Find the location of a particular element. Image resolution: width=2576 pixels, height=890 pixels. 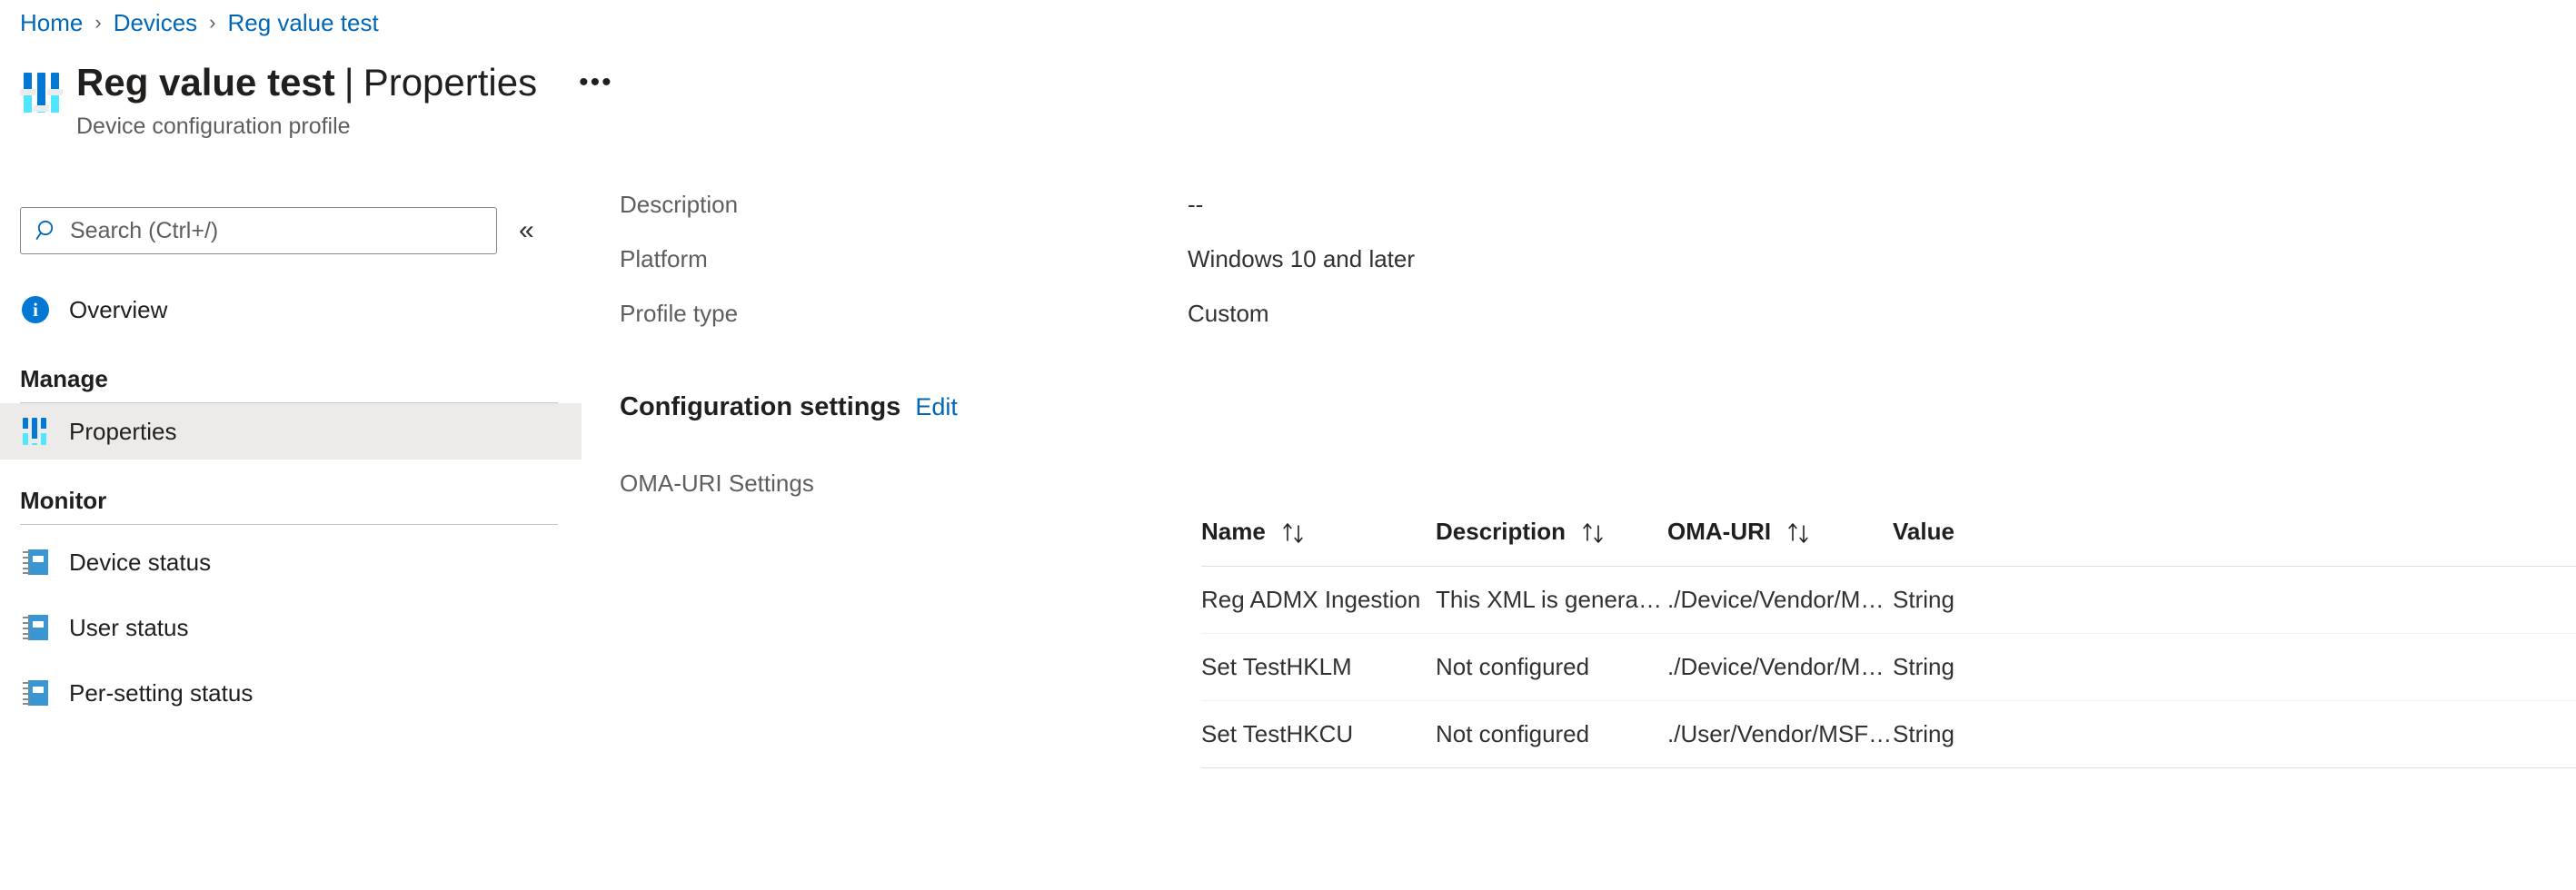

property-row-platform: Platform Windows 10 and later is located at coordinates (1598, 272).